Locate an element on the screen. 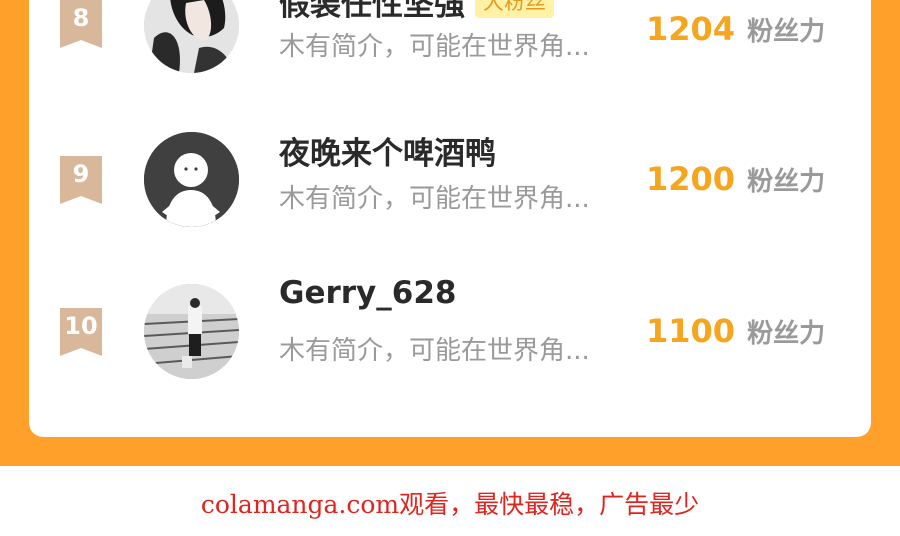 The image size is (900, 536). name-line: 假装任性坚强 大粉丝 is located at coordinates (416, 12).